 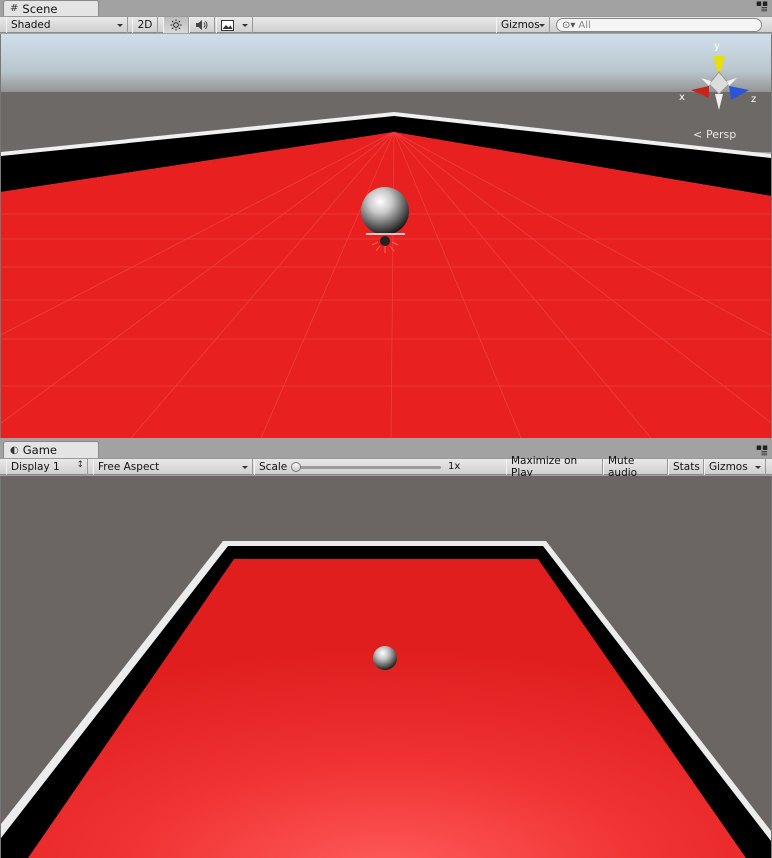 I want to click on scene-tab-strip: # Scene ▪▪ ≡, so click(x=386, y=8).